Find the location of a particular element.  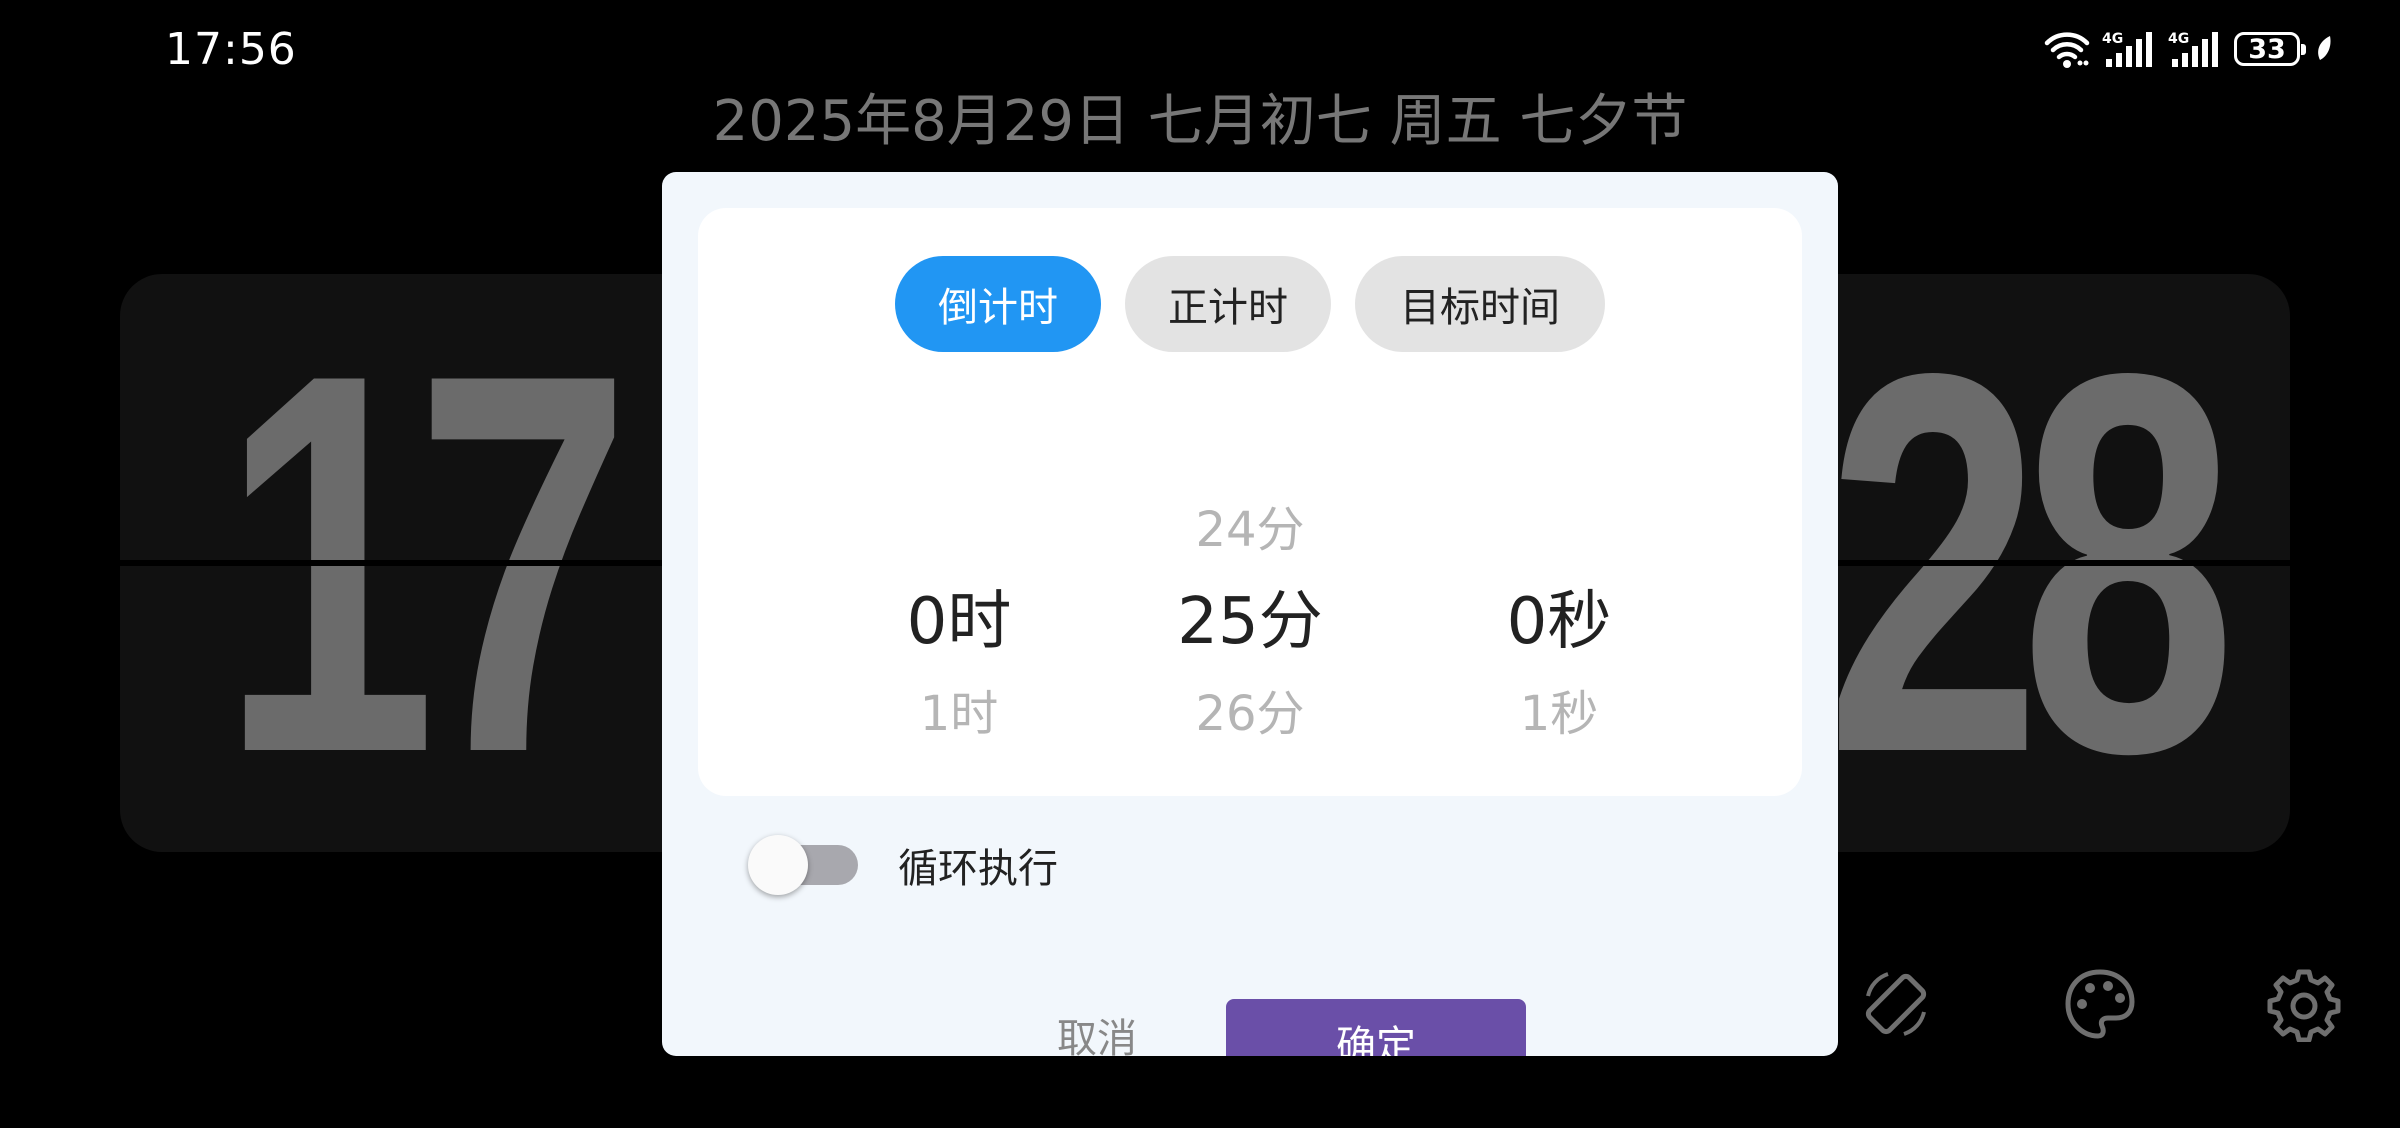

date-line: 2025年8月29日 七月初七 周五 七夕节 is located at coordinates (1200, 121).